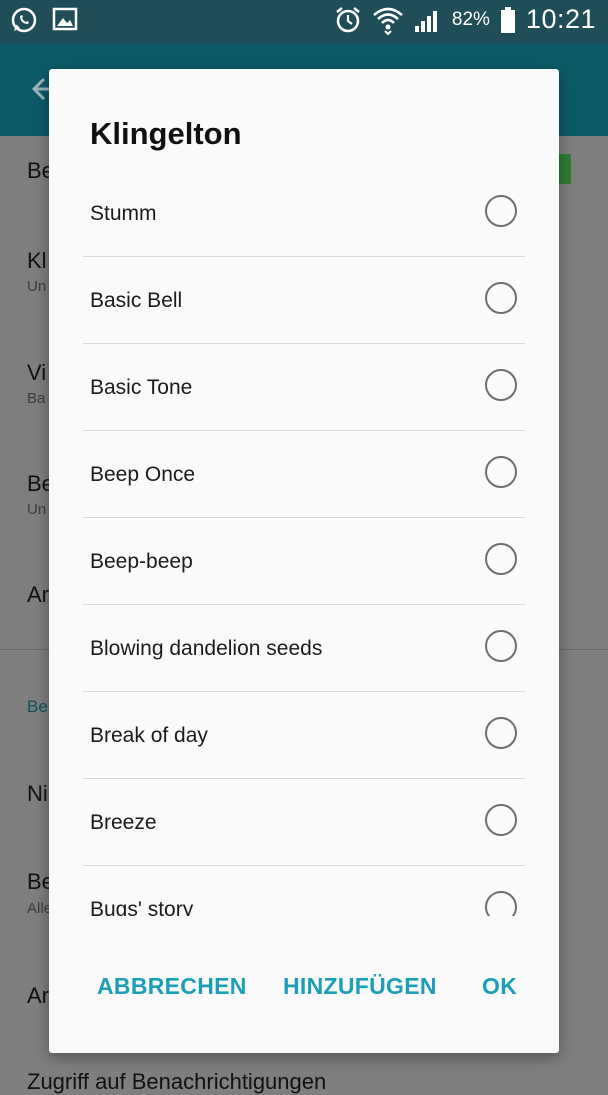  I want to click on option-label: Basic Bell, so click(136, 300).